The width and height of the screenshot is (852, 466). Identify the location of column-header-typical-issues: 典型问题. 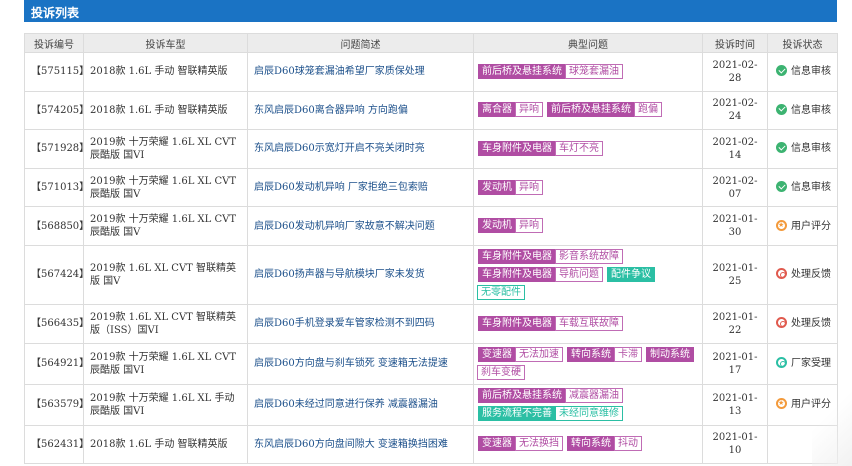
(588, 43).